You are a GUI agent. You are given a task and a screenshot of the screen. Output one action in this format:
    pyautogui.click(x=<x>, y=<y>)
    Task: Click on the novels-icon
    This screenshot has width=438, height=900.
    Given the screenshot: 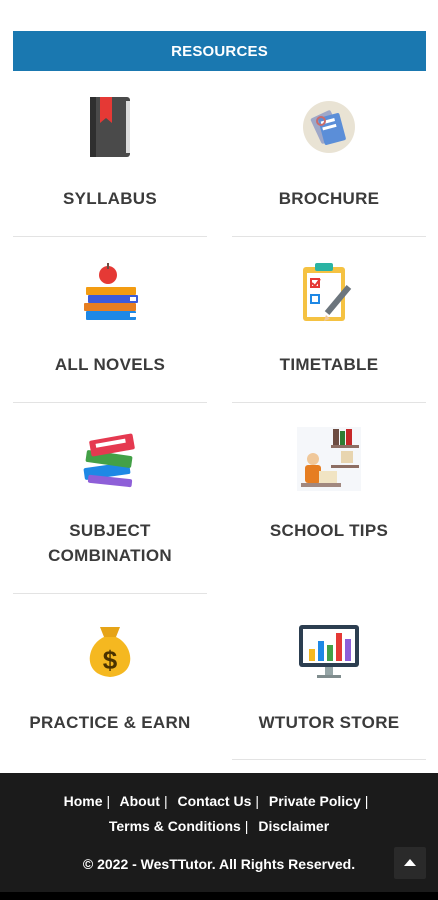 What is the action you would take?
    pyautogui.click(x=111, y=291)
    